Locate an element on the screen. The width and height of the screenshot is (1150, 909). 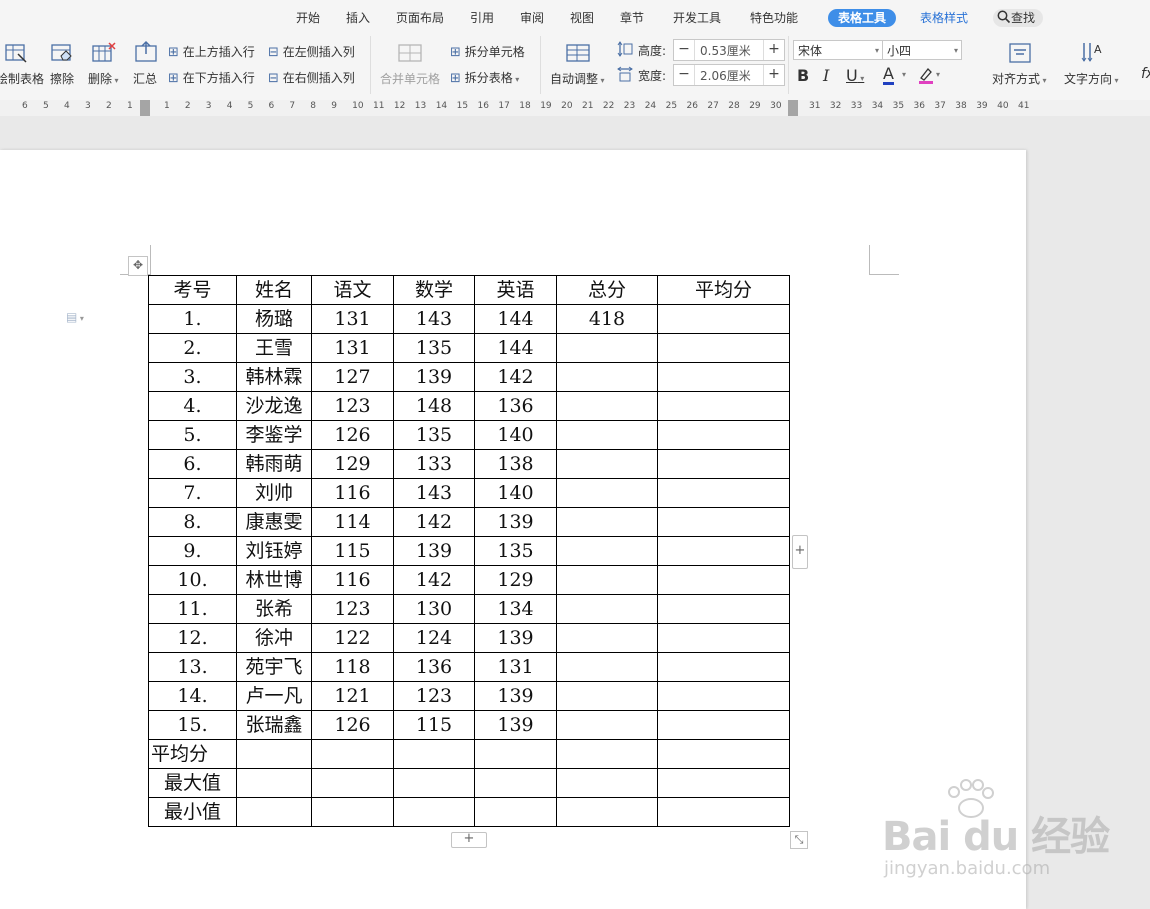
table-cell: 129 is located at coordinates (352, 464).